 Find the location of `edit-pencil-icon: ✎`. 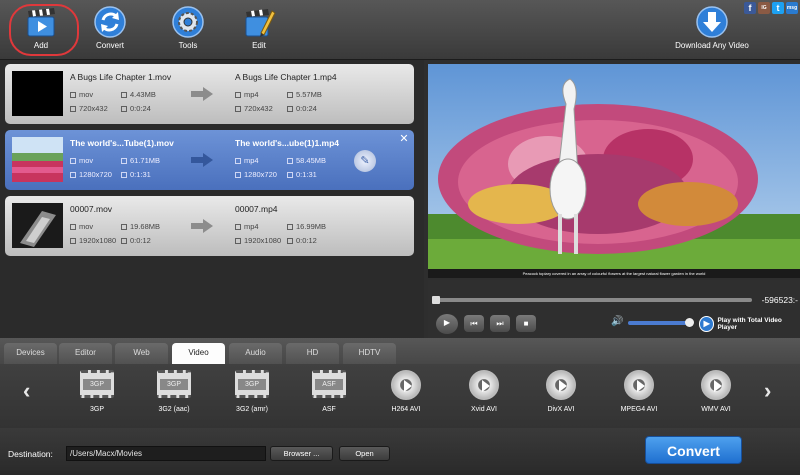

edit-pencil-icon: ✎ is located at coordinates (365, 161).